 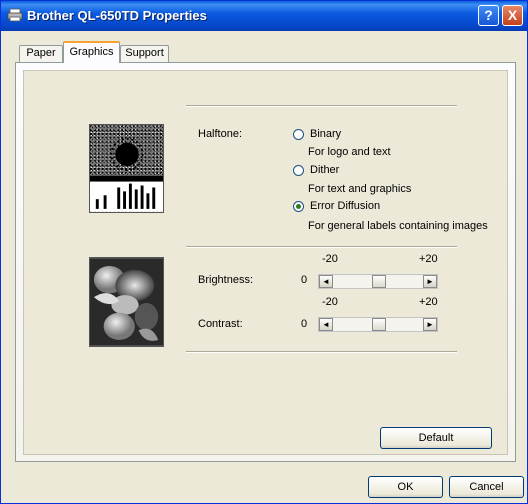 I want to click on dither-description: For text and graphics, so click(x=360, y=189).